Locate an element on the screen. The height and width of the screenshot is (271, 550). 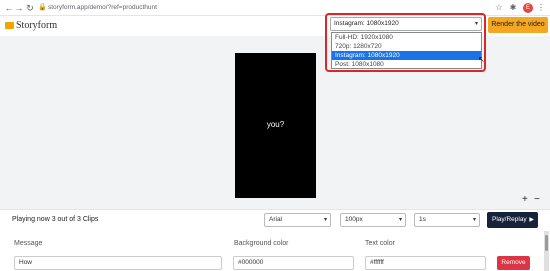
play-replay-label: Play/Replay is located at coordinates (509, 219).